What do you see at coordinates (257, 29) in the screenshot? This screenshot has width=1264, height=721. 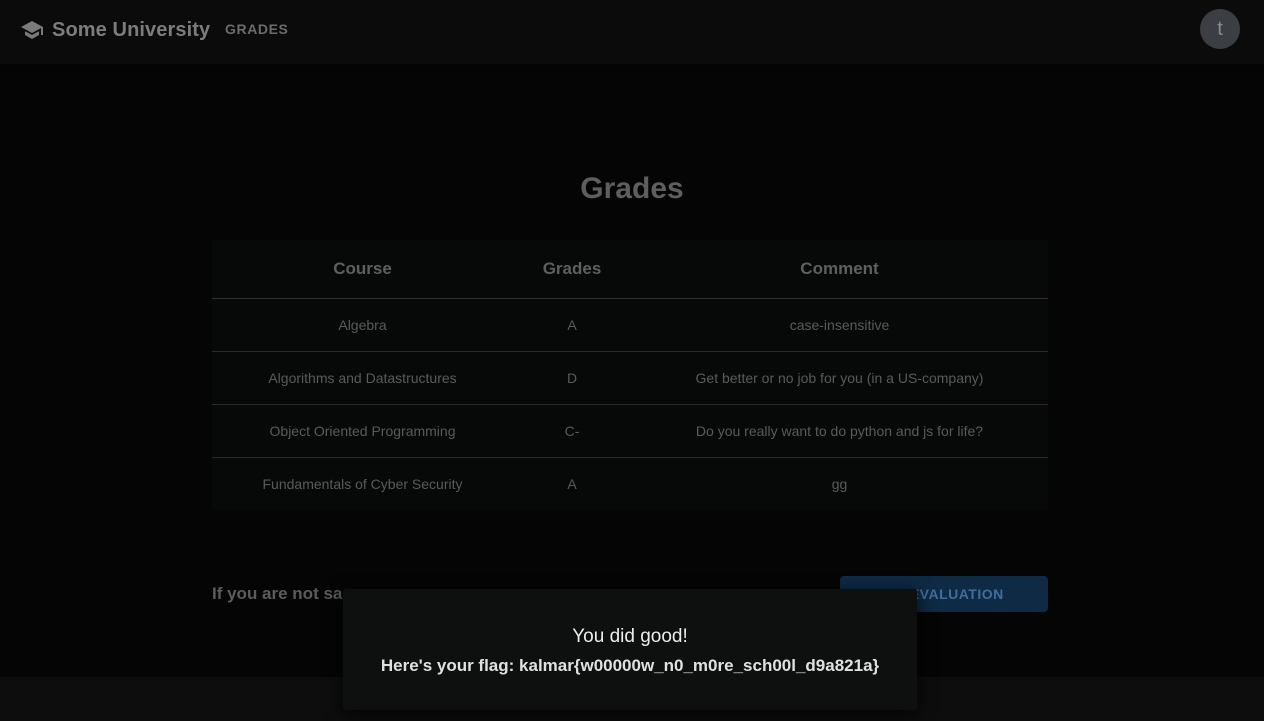 I see `nav-grades-link: GRADES` at bounding box center [257, 29].